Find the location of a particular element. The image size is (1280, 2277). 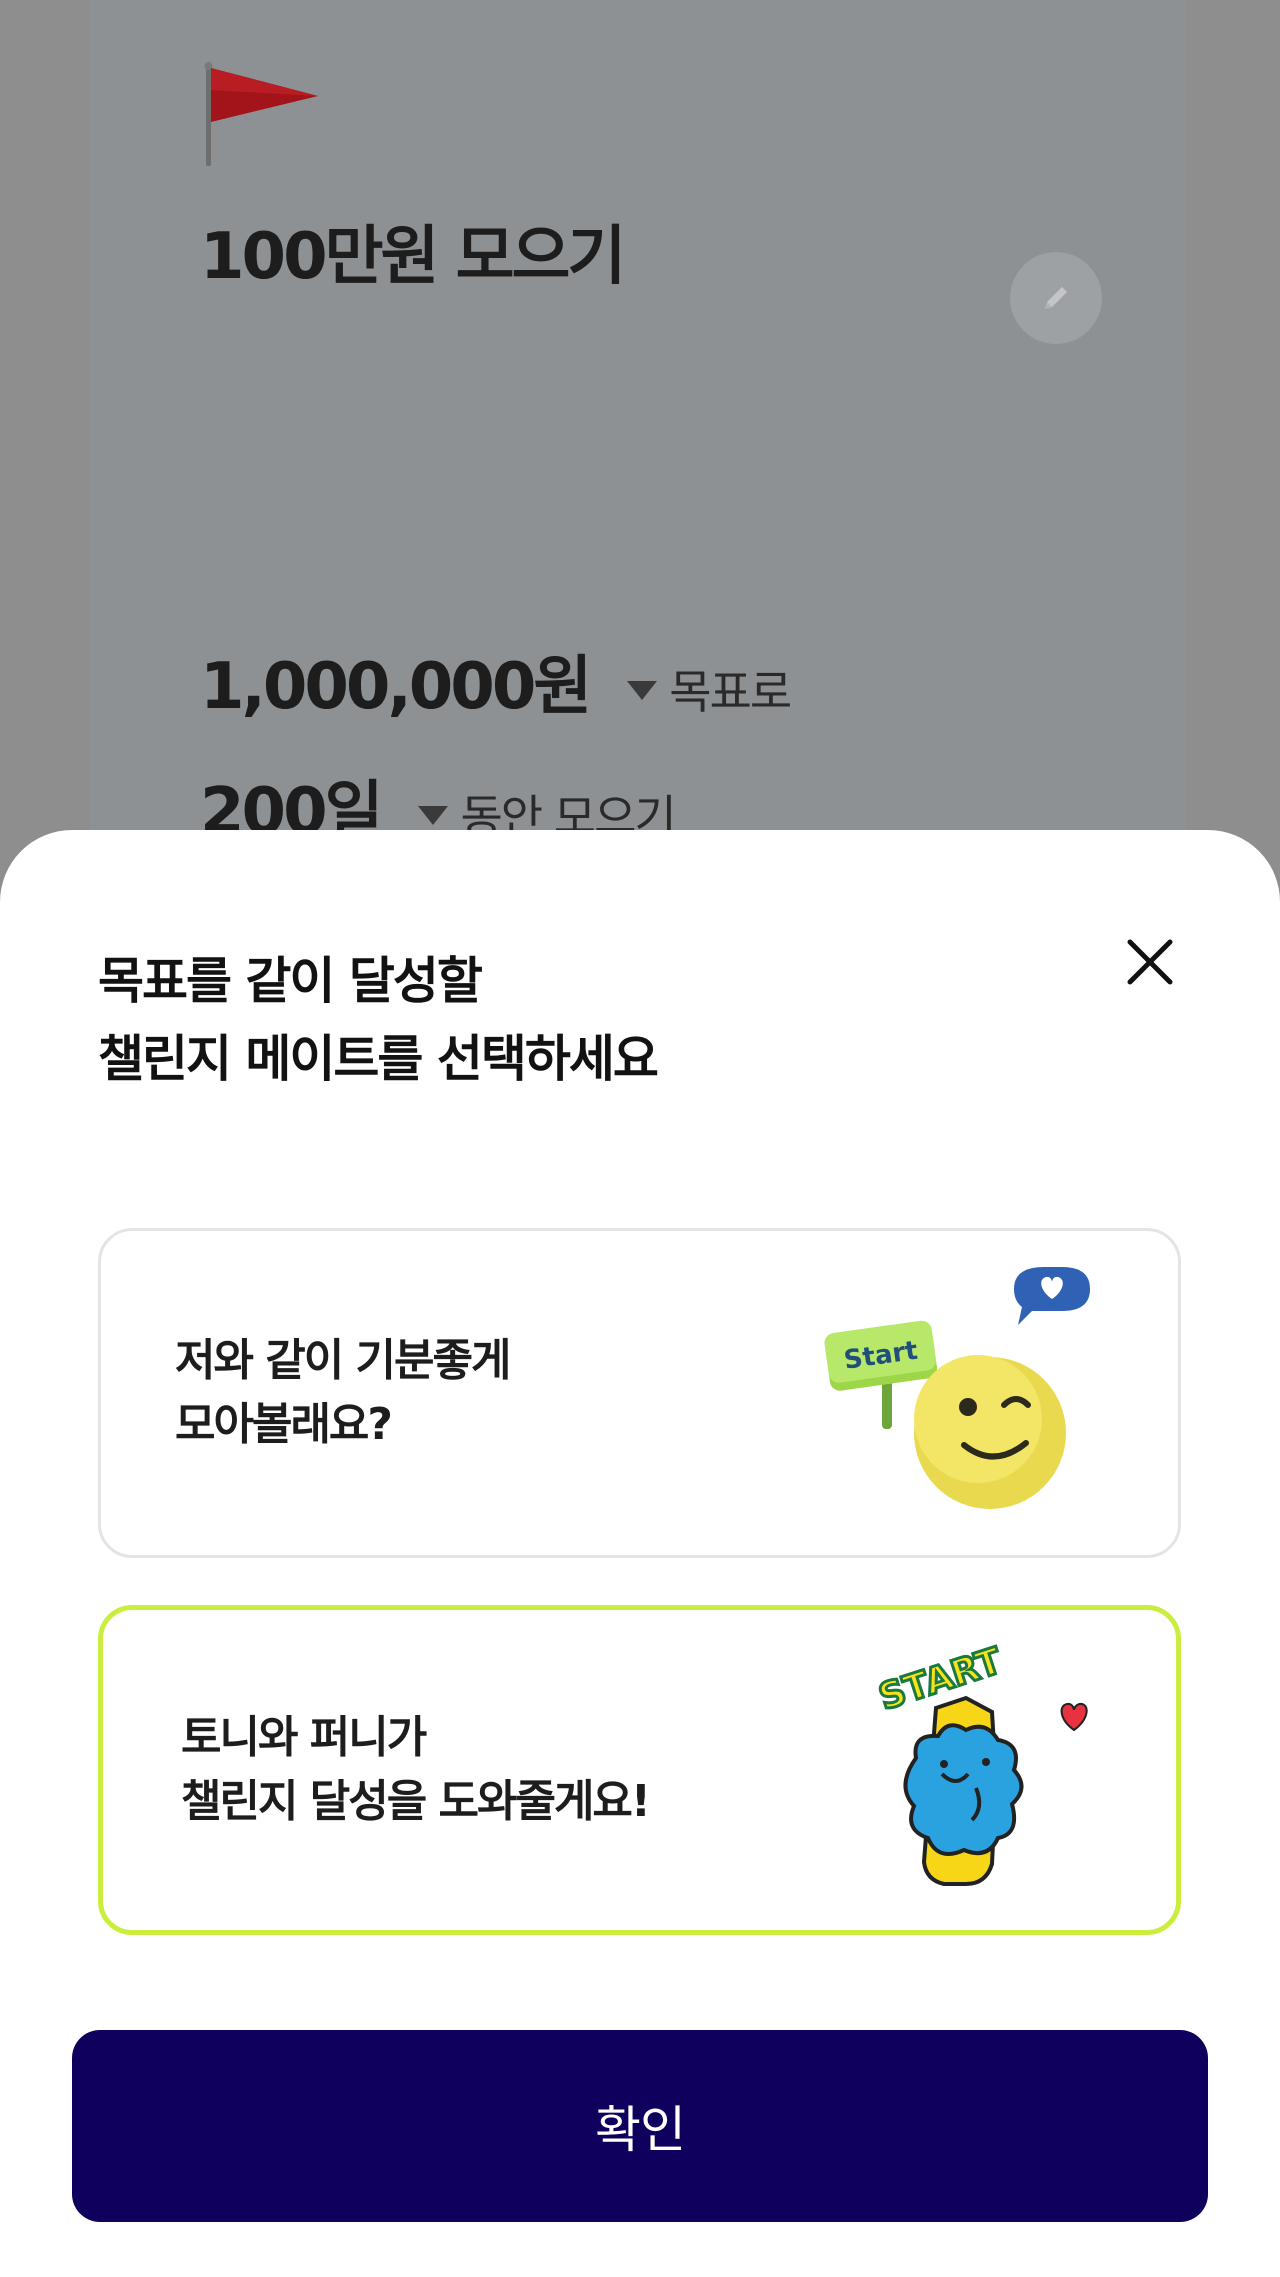

option-tony-line2: 챌린지 달성을 도와줄게요! is located at coordinates (416, 1801).